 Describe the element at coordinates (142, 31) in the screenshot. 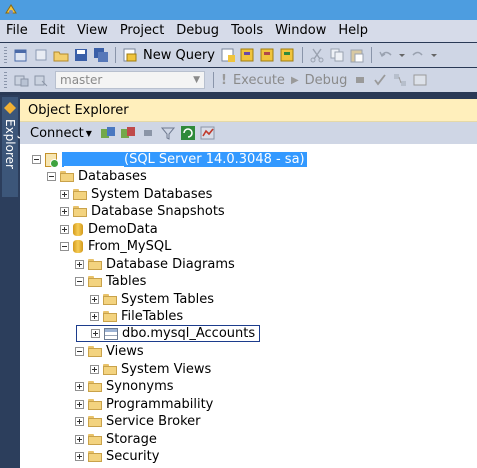

I see `menu-project: Project` at that location.